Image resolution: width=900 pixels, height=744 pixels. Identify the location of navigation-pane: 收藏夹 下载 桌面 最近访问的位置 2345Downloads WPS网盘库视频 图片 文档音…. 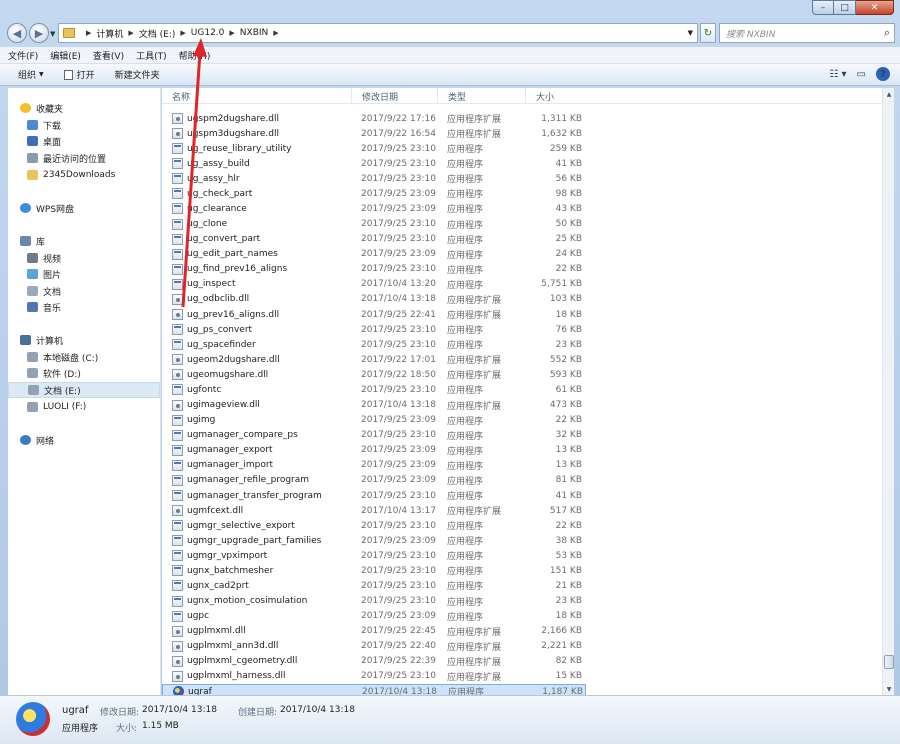
(84, 391).